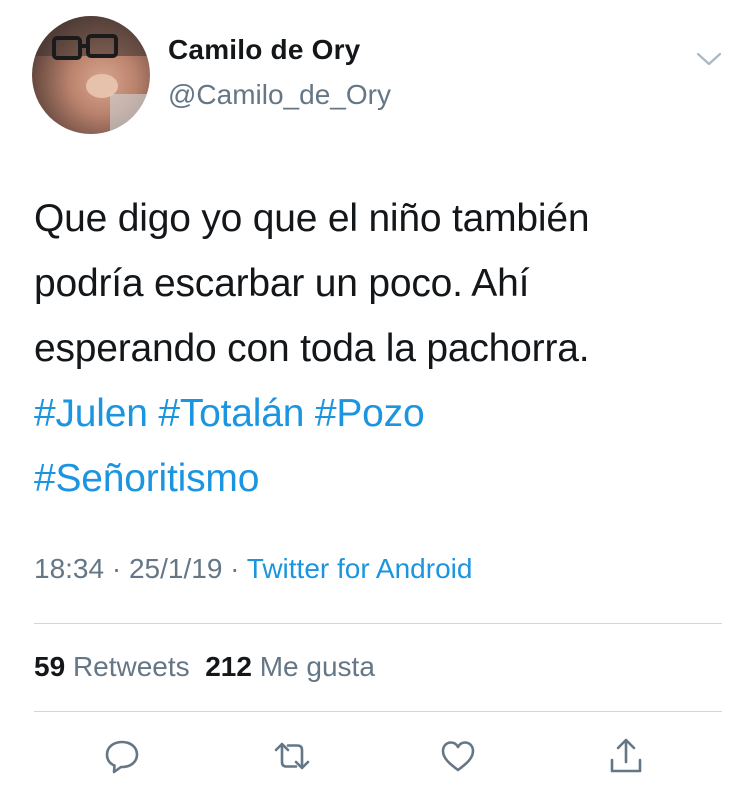  I want to click on chevron-down-icon, so click(709, 59).